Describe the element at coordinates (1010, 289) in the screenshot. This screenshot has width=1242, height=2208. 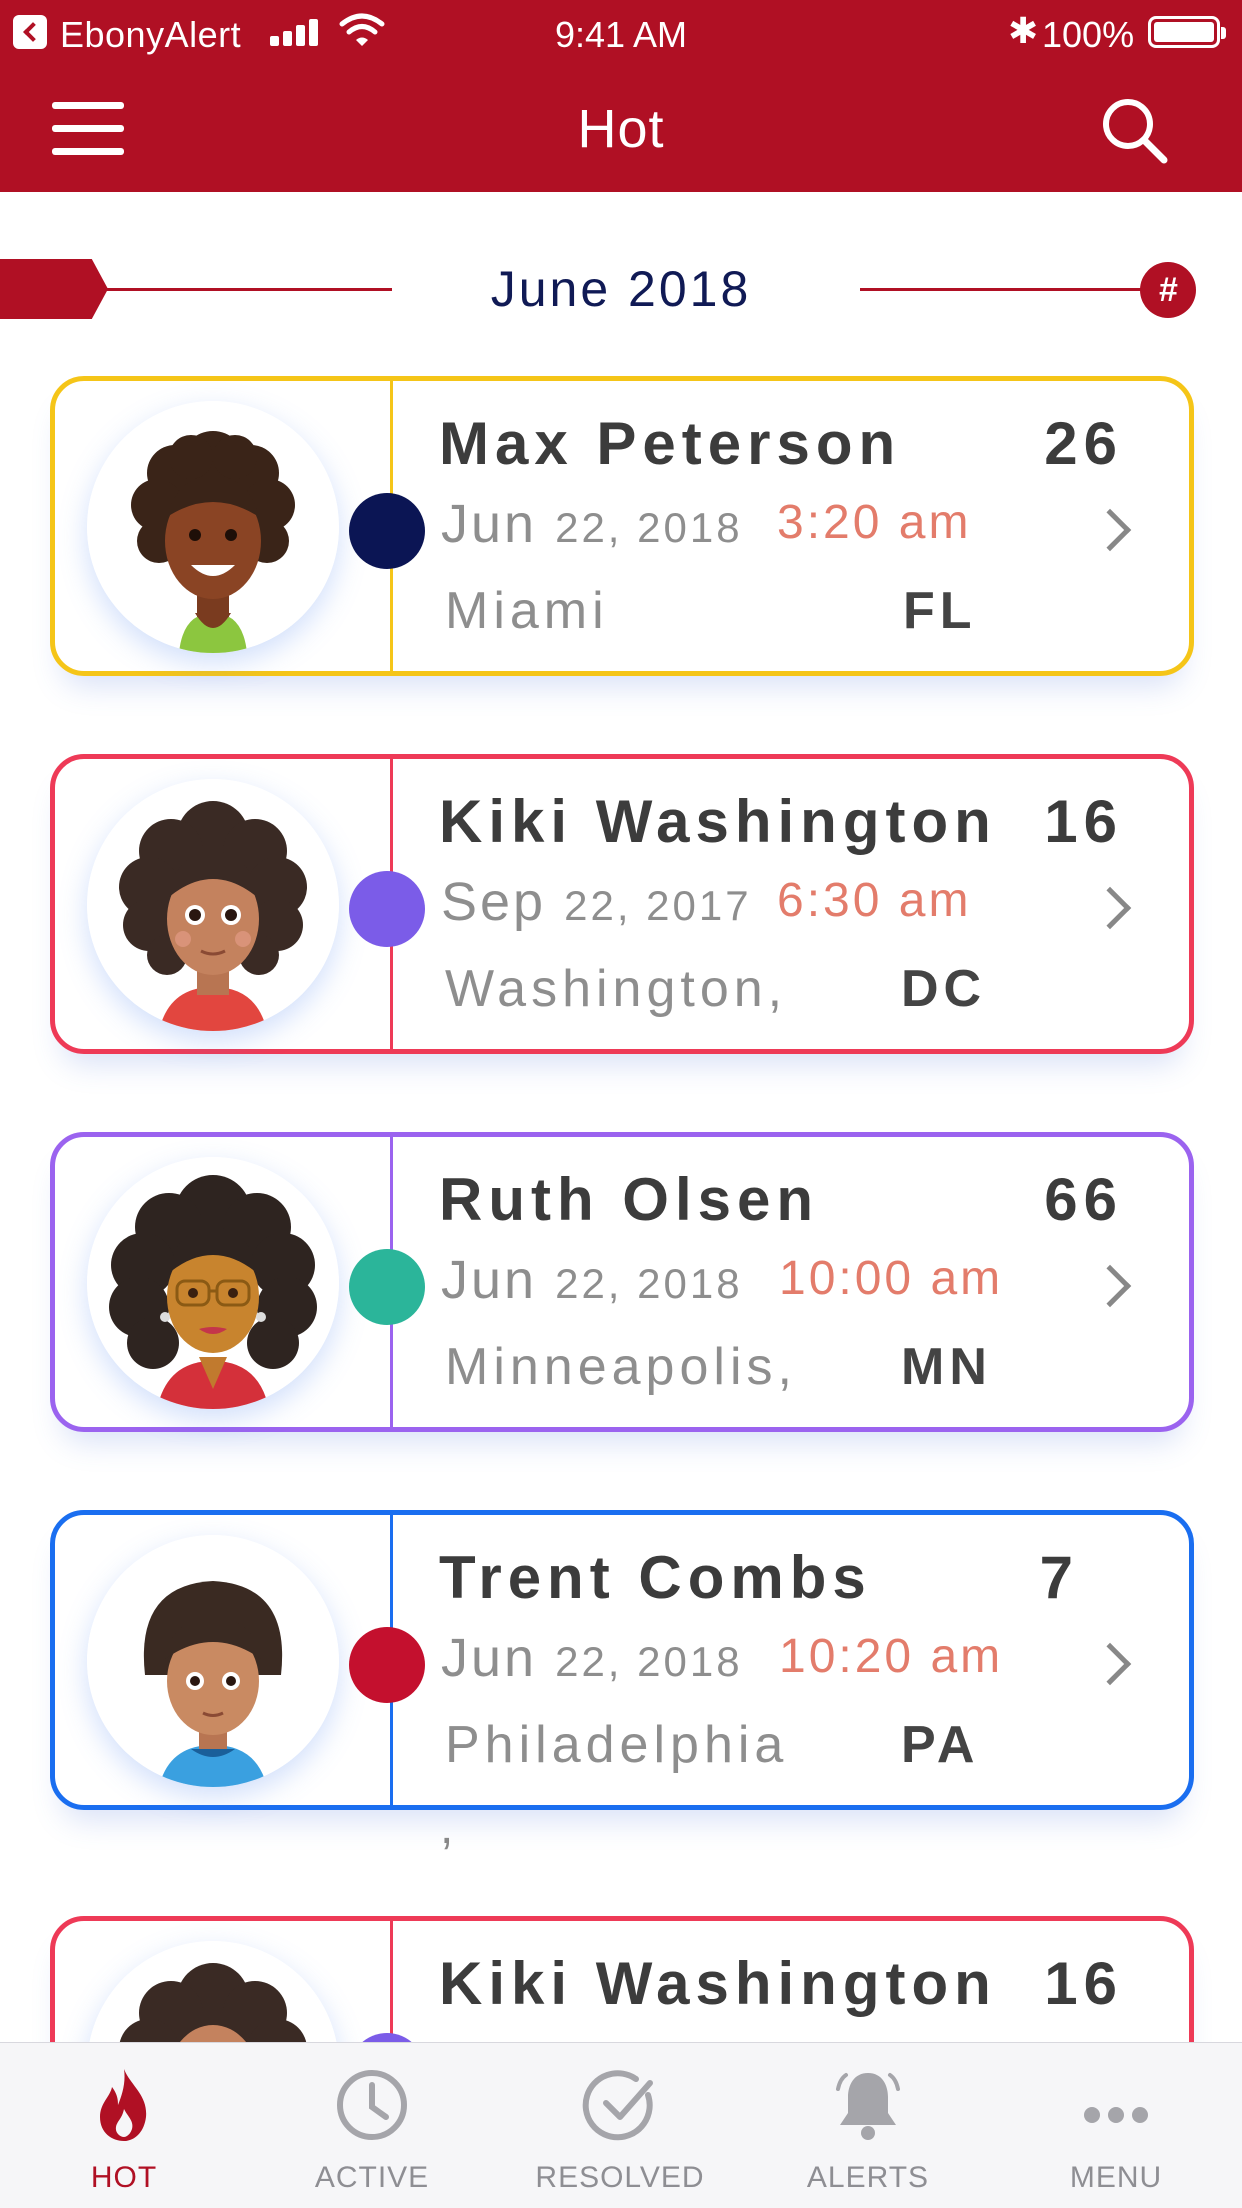
I see `month-divider-right` at that location.